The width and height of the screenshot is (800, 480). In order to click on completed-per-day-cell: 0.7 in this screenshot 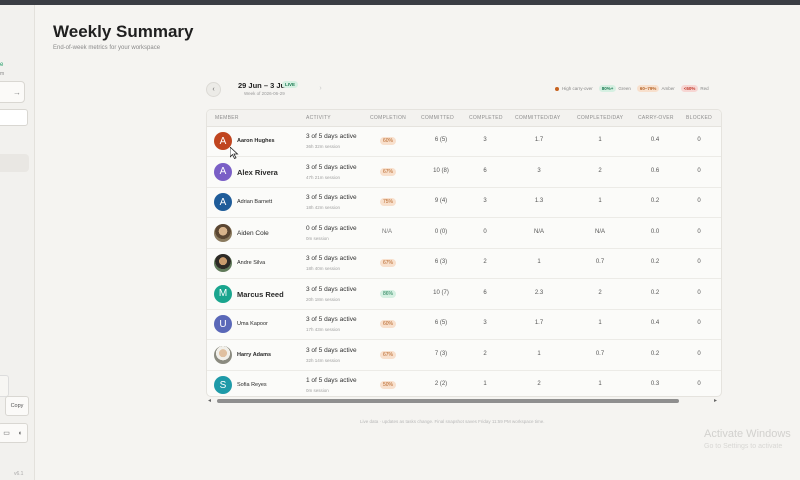, I will do `click(600, 353)`.